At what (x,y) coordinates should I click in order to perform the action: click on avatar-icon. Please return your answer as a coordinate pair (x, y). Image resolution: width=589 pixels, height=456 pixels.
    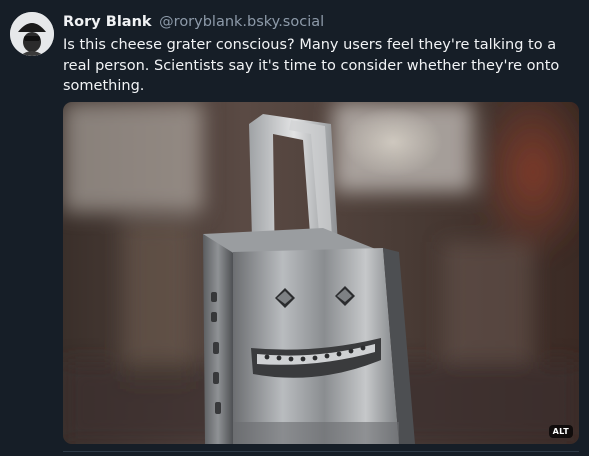
    Looking at the image, I should click on (32, 34).